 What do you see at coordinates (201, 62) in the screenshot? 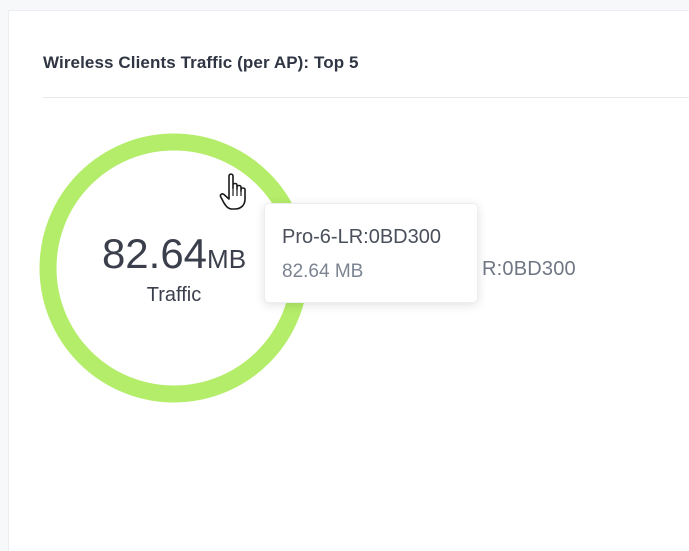
I see `card-title: Wireless Clients Traffic (per AP): Top 5` at bounding box center [201, 62].